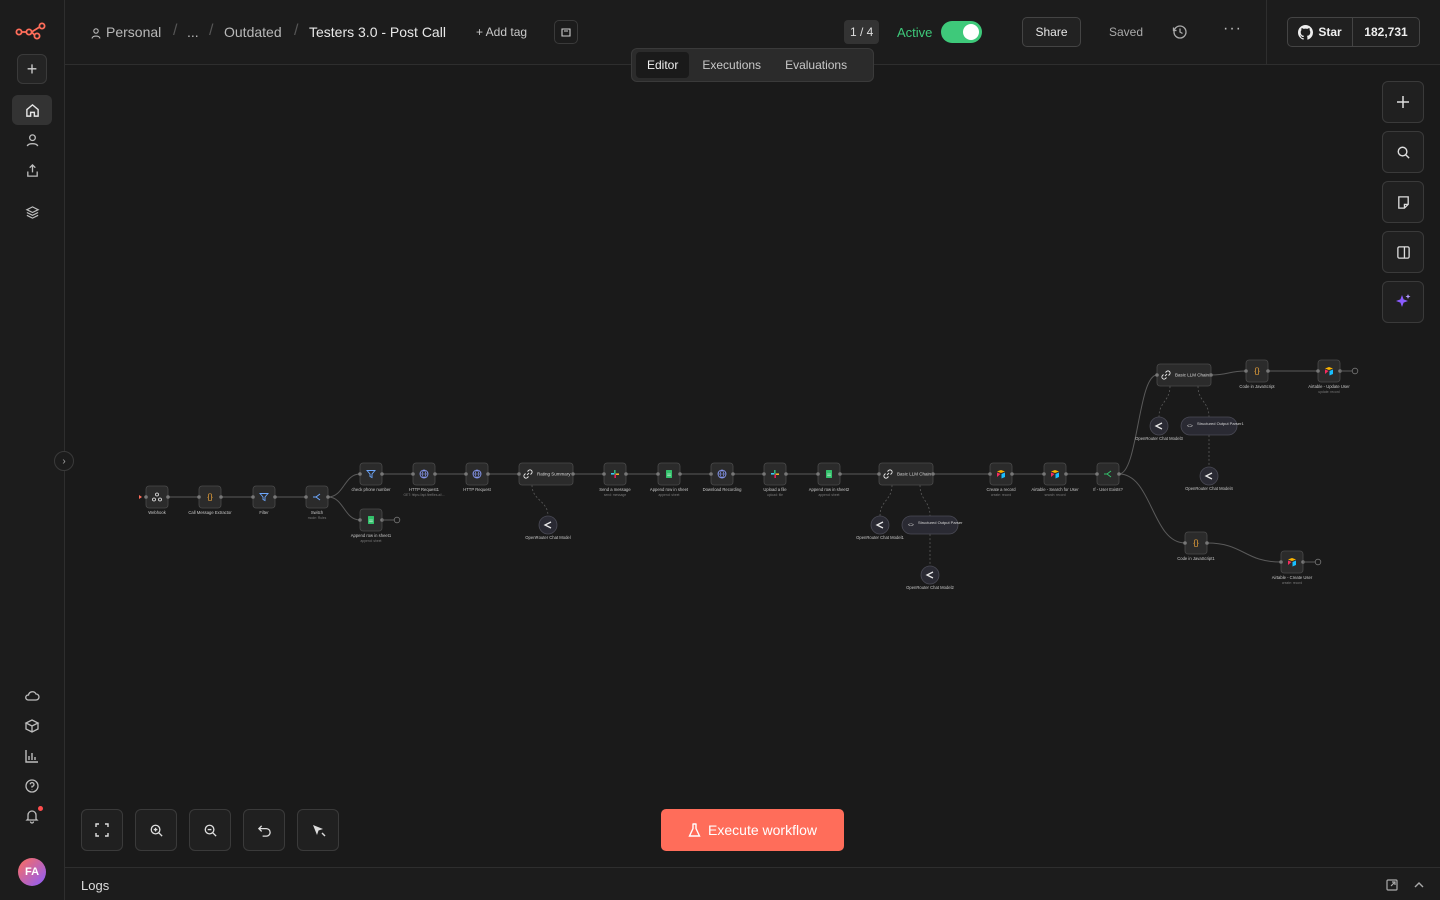 This screenshot has width=1440, height=900. What do you see at coordinates (264, 500) in the screenshot?
I see `workflow-node-filter: Filter` at bounding box center [264, 500].